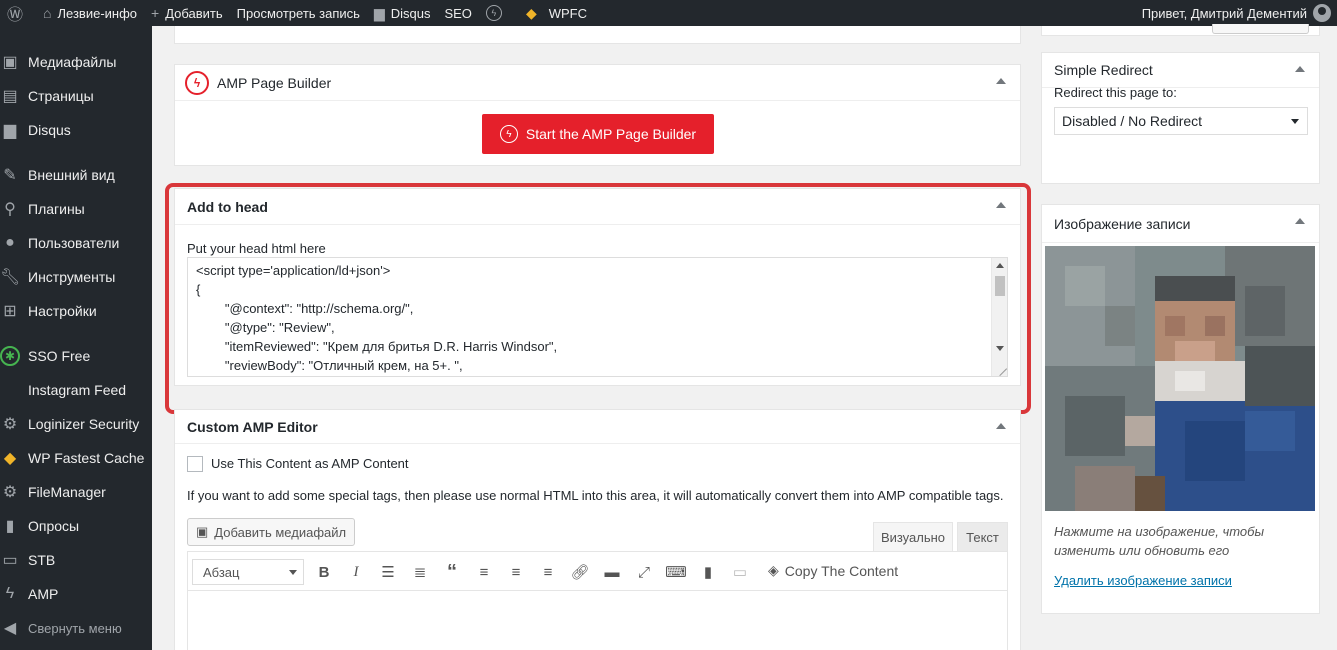 This screenshot has height=650, width=1337. Describe the element at coordinates (76, 62) in the screenshot. I see `sidebar-item-media: ▣ Медиафайлы` at that location.